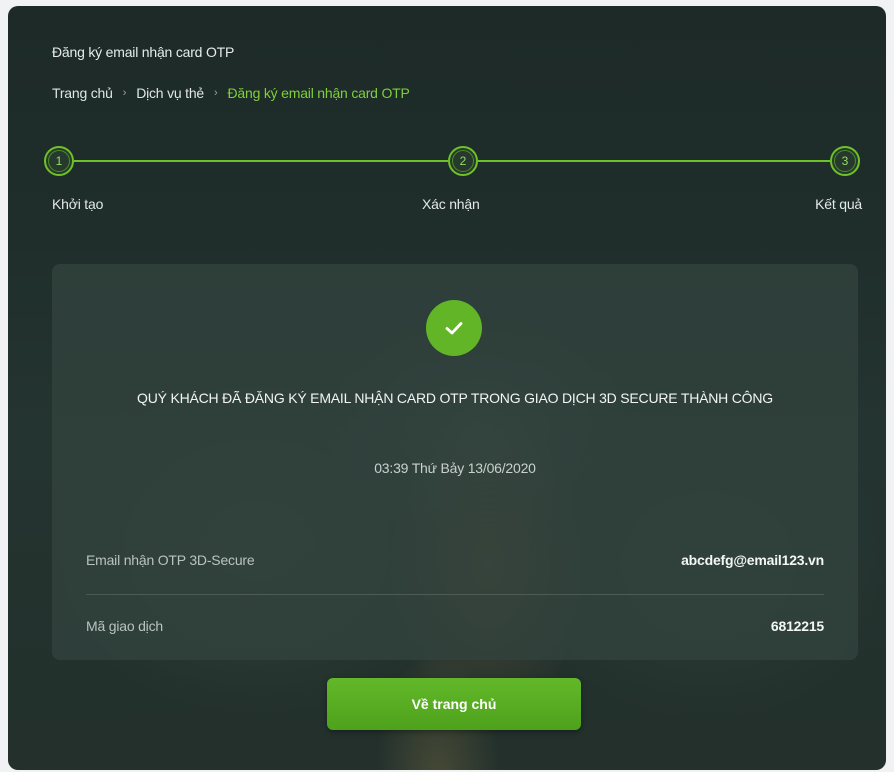 This screenshot has height=772, width=894. Describe the element at coordinates (454, 328) in the screenshot. I see `check-circle-icon` at that location.